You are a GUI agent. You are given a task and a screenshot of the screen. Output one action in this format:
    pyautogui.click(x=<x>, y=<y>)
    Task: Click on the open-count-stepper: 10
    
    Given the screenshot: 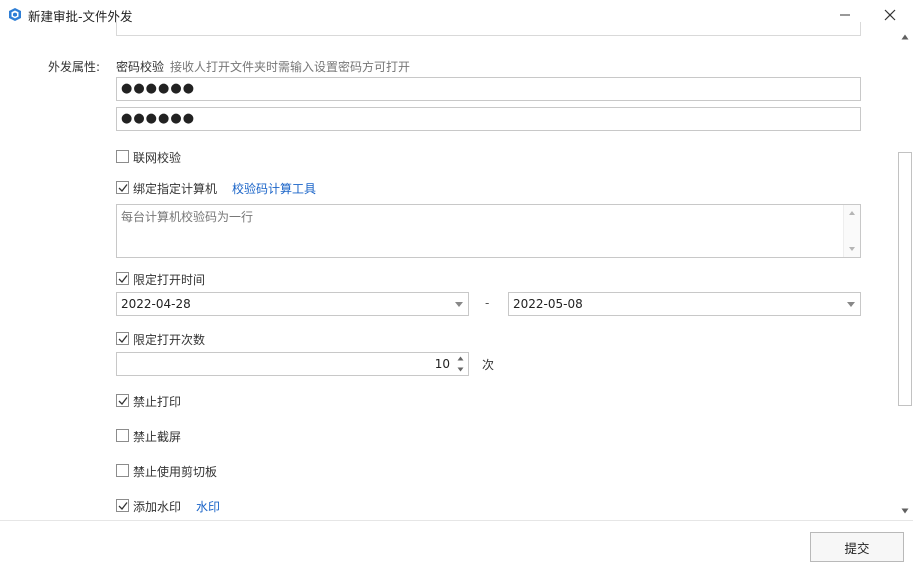 What is the action you would take?
    pyautogui.click(x=292, y=364)
    